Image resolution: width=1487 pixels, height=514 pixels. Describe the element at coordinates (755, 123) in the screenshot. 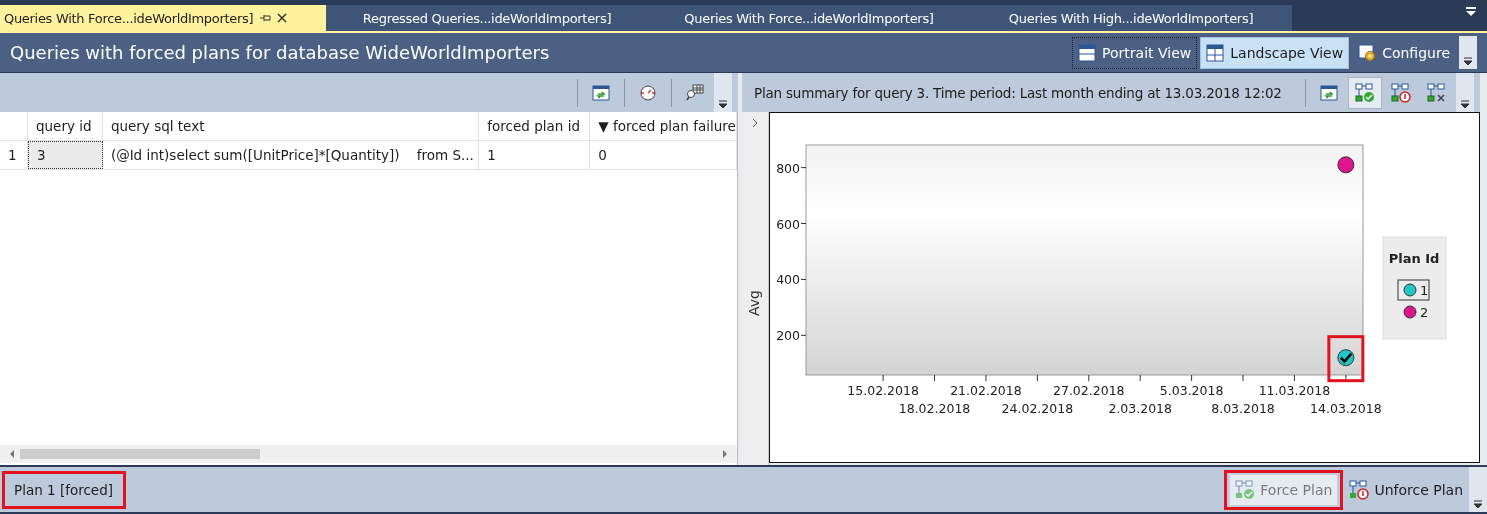

I see `expand-chevron-icon` at that location.